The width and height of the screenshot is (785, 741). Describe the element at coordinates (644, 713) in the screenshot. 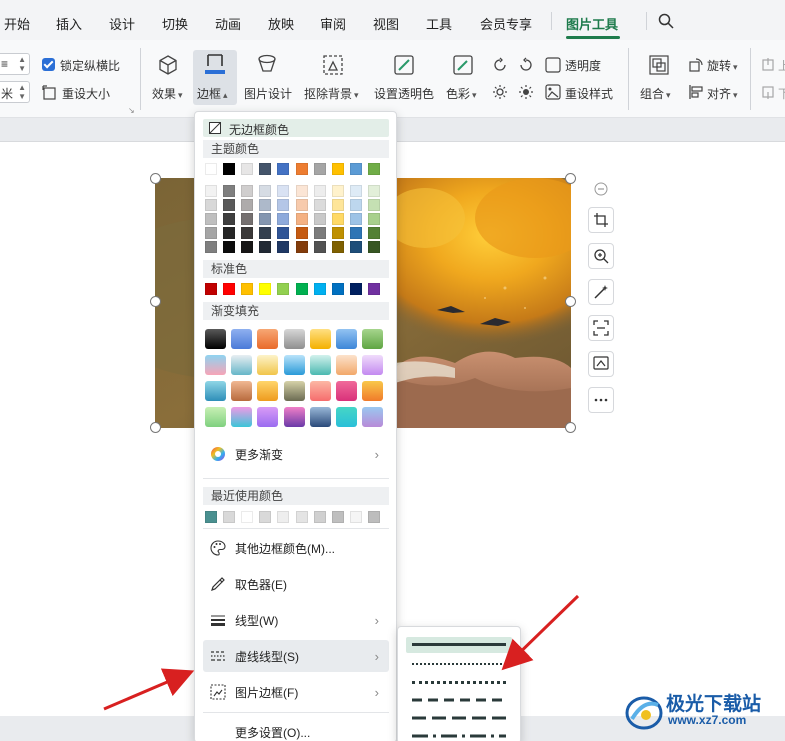

I see `watermark-logo` at that location.